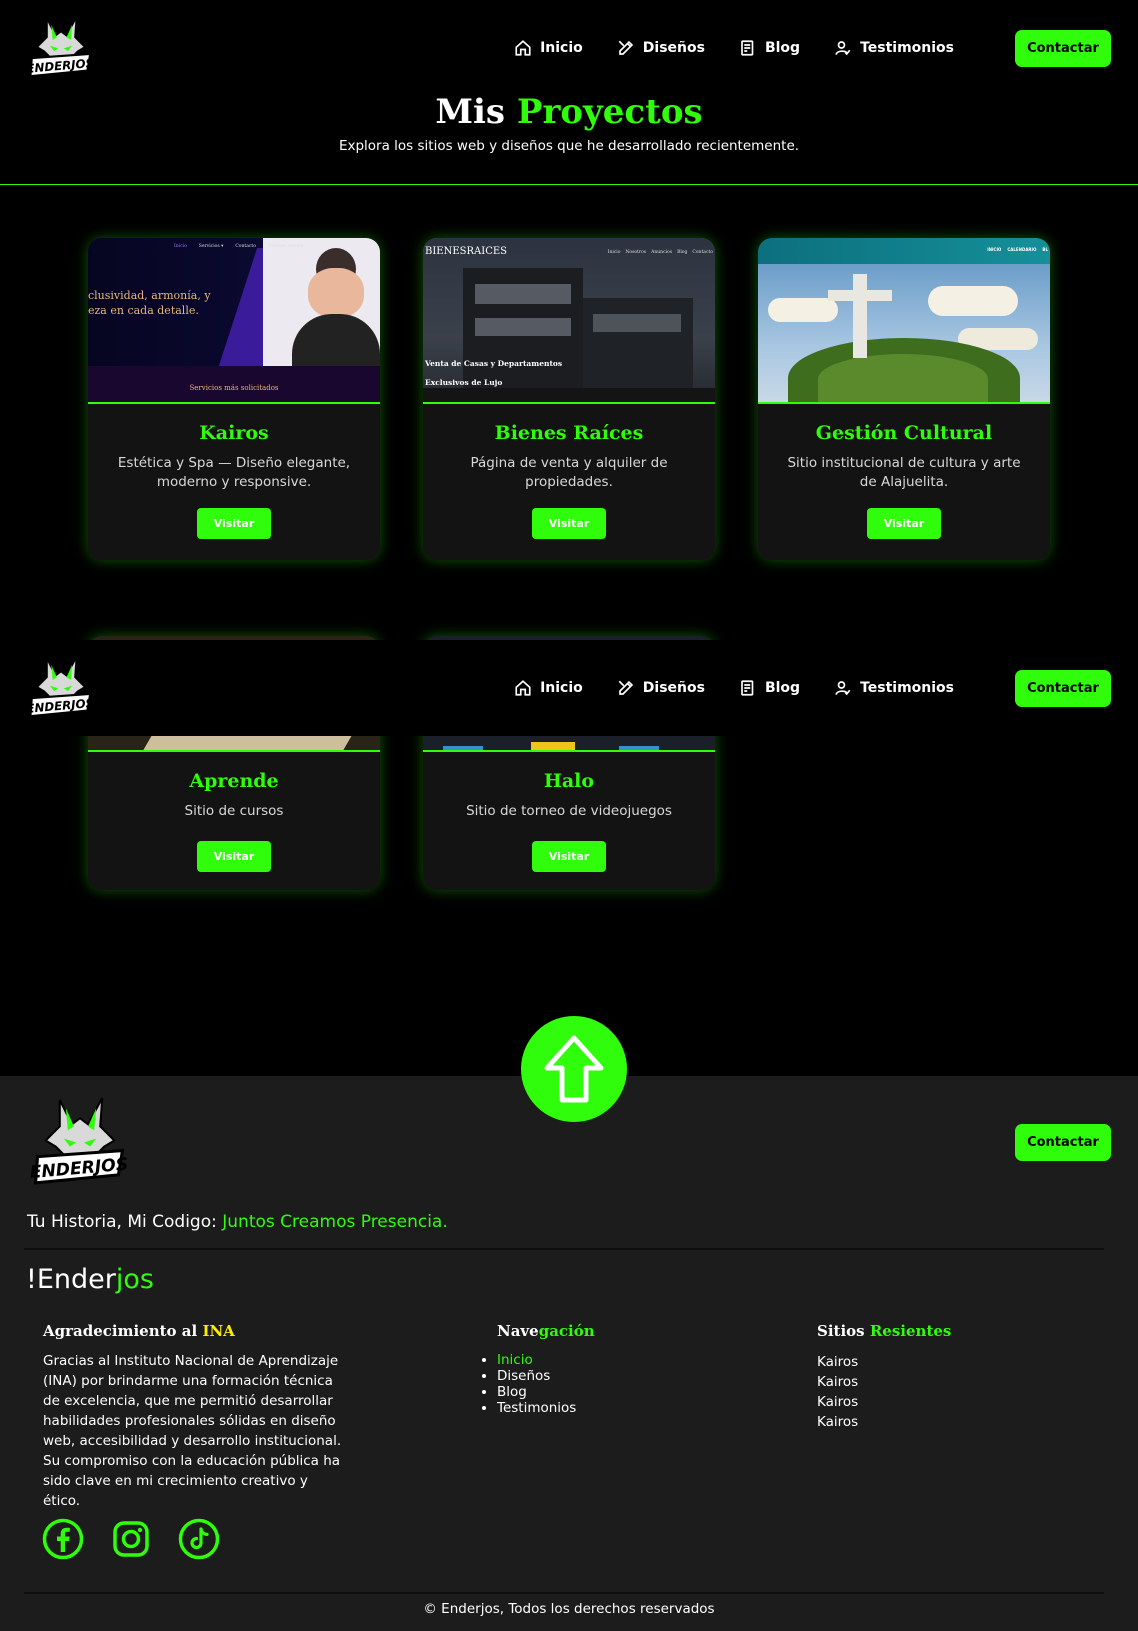  What do you see at coordinates (120, 1331) in the screenshot?
I see `col-title-main: Agradecimiento al` at bounding box center [120, 1331].